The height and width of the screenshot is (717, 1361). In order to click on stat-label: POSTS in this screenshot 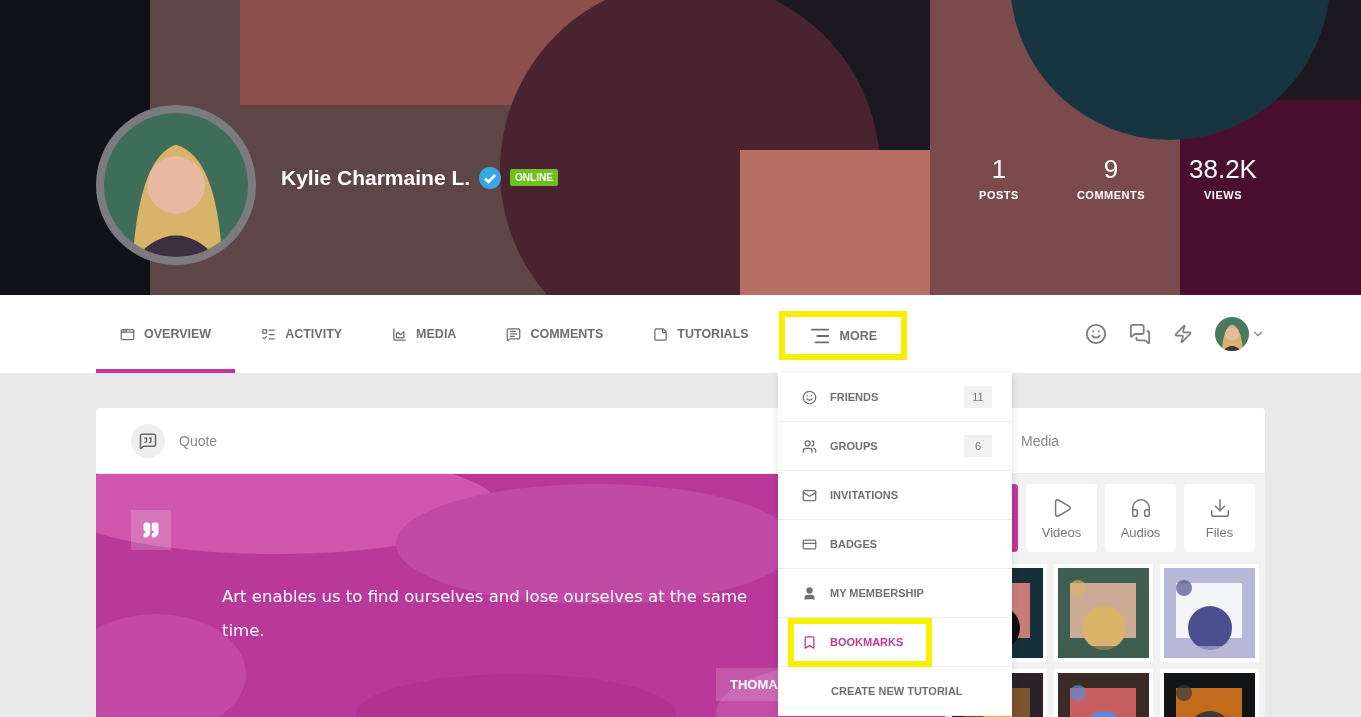, I will do `click(999, 195)`.